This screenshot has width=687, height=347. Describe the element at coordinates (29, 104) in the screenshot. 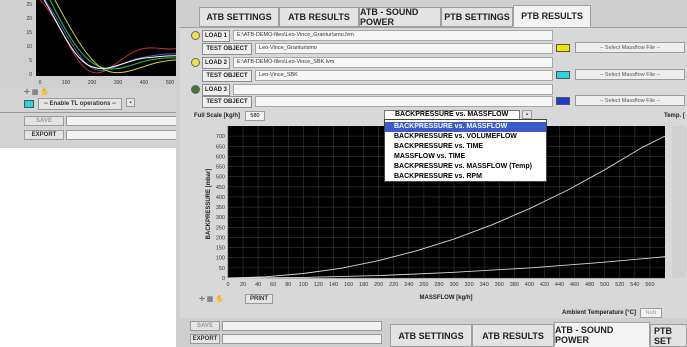

I see `back-color-swatch` at that location.